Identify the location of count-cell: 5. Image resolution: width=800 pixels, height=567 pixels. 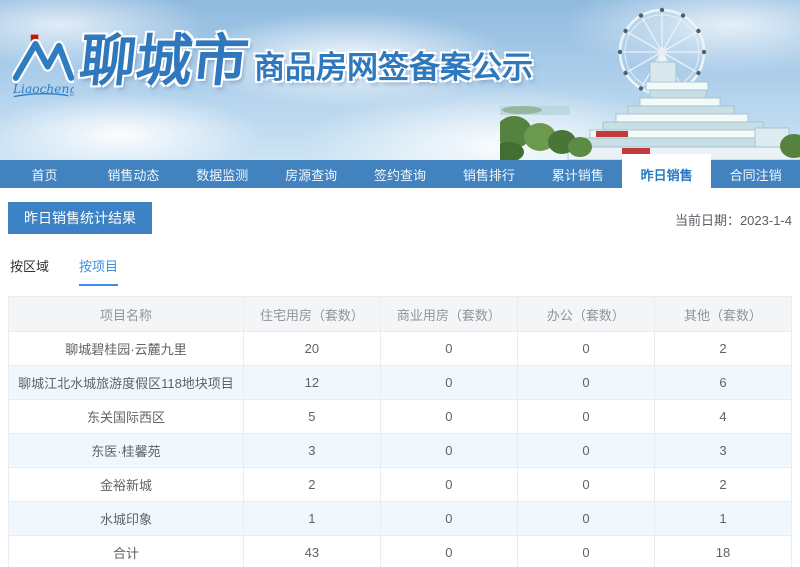
(311, 416).